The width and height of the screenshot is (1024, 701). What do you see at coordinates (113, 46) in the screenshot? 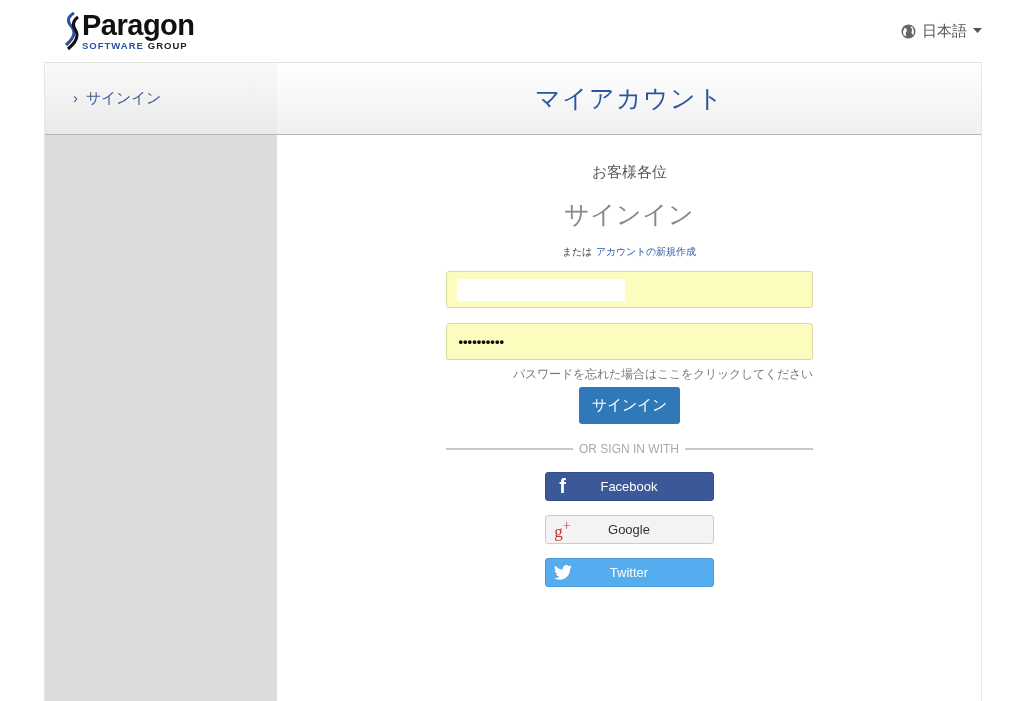
I see `logo-tagline: SOFTWARE` at bounding box center [113, 46].